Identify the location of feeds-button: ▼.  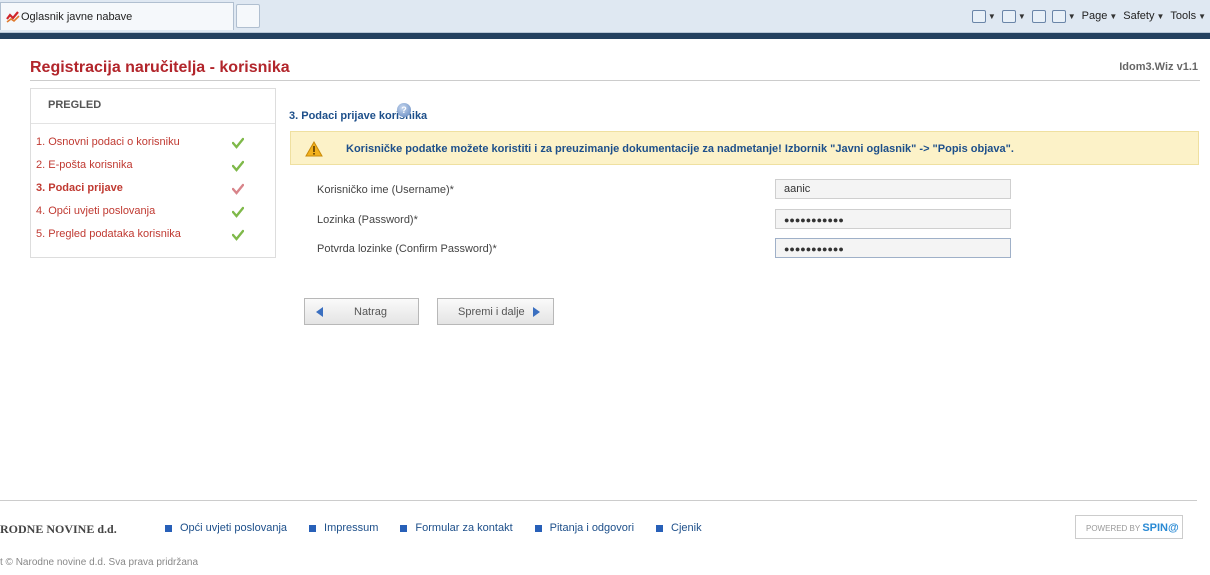
(1013, 16).